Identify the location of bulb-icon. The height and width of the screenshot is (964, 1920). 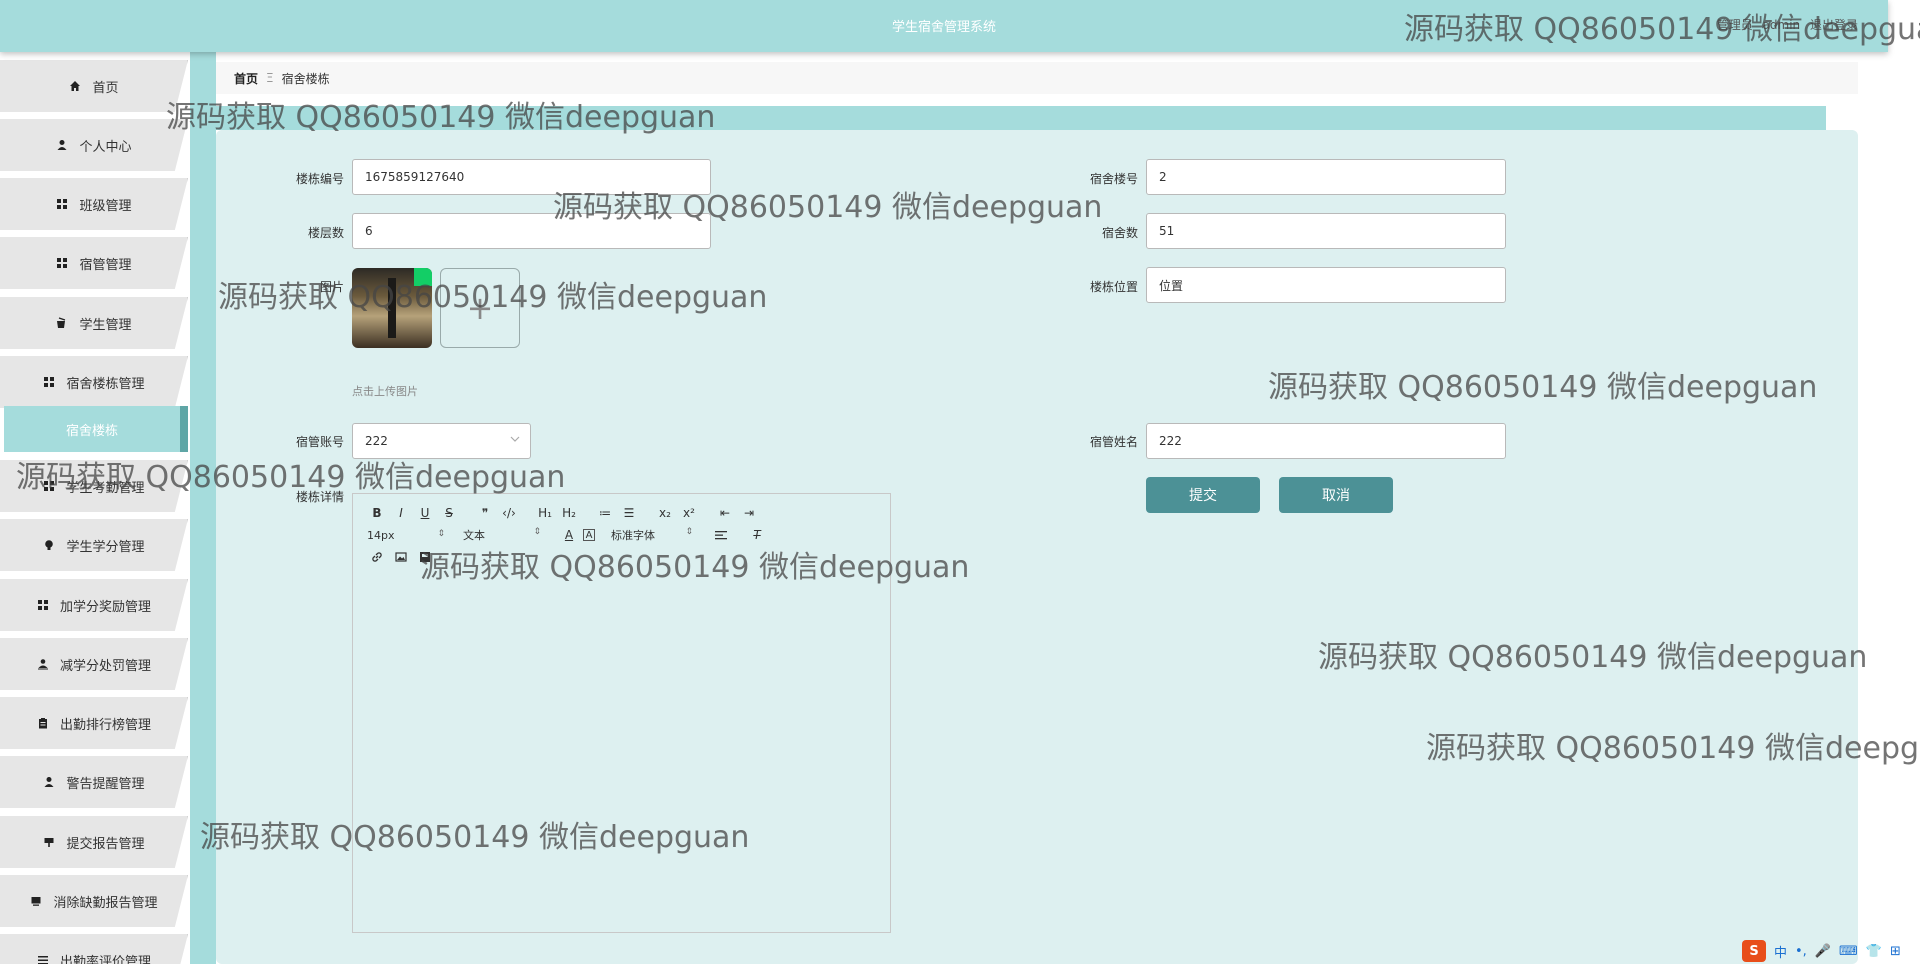
(49, 545).